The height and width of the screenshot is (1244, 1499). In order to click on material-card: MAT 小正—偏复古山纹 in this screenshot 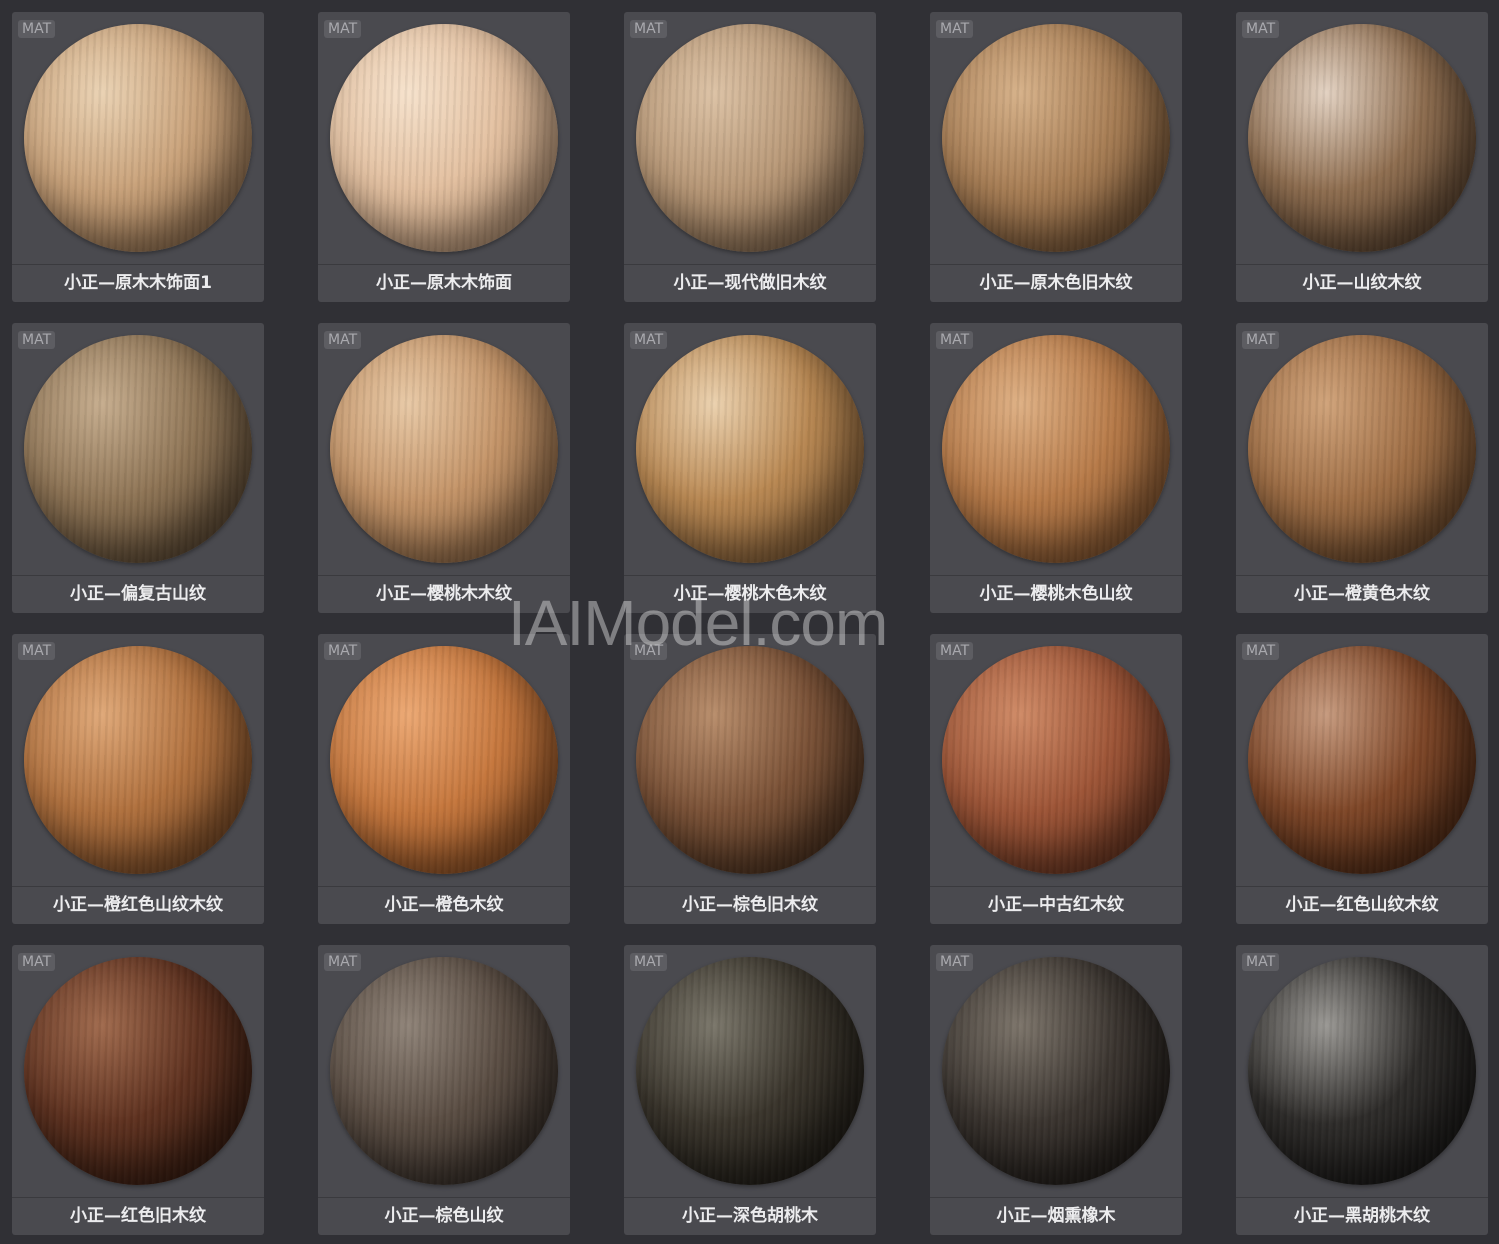, I will do `click(138, 468)`.